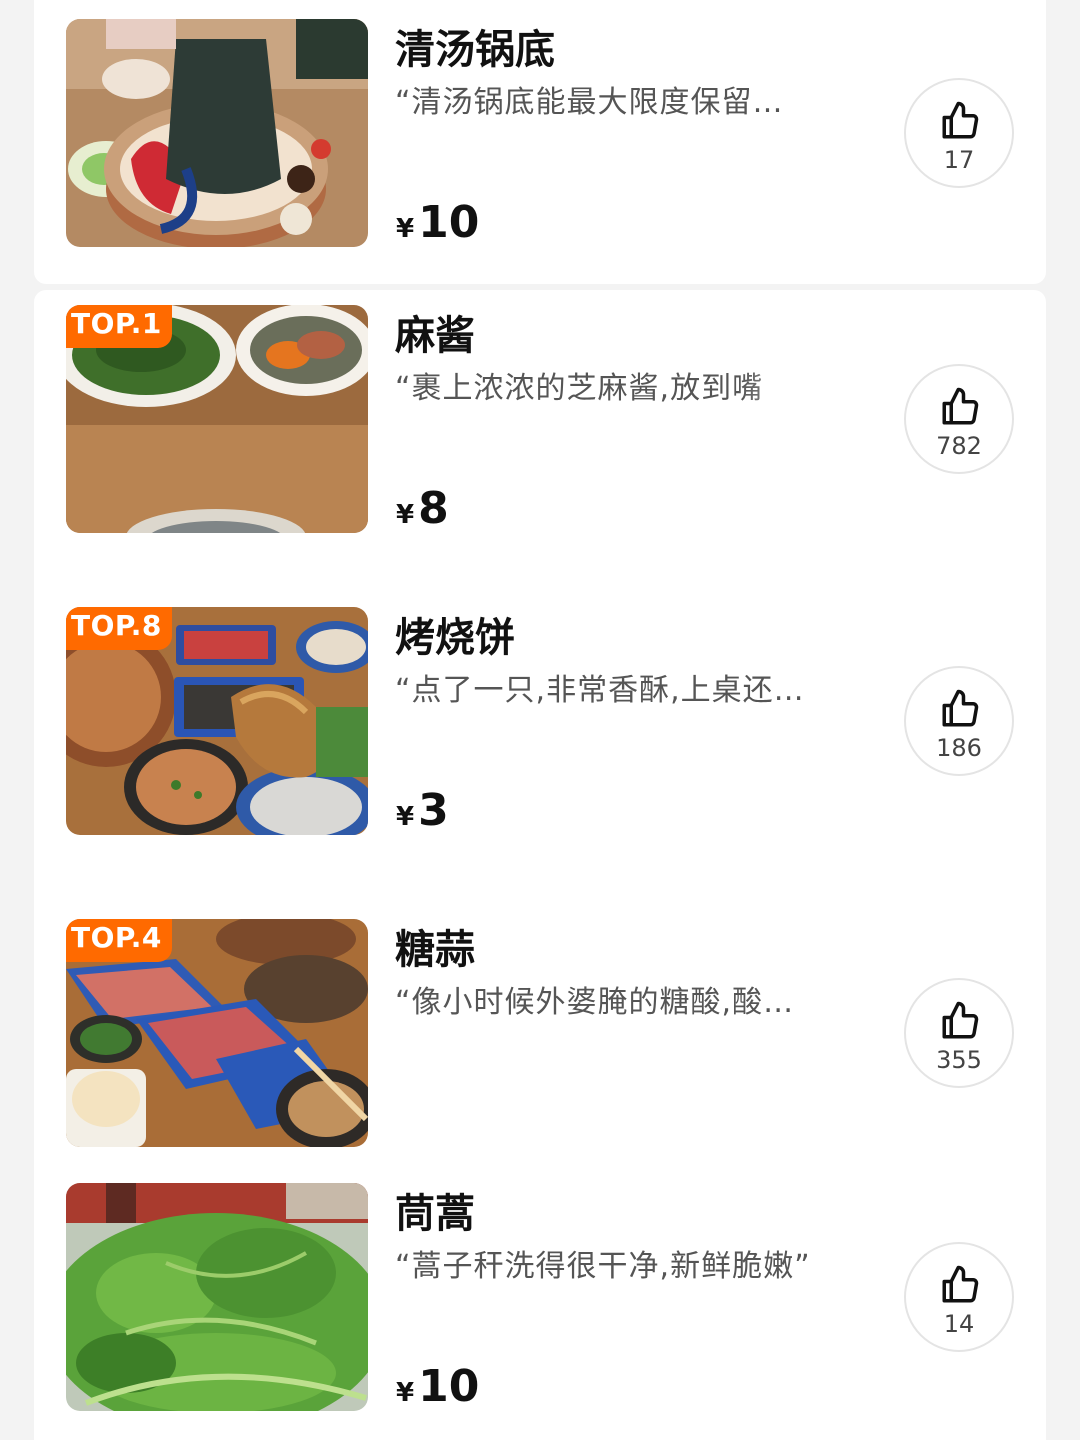 The height and width of the screenshot is (1440, 1080). I want to click on hotpot-photo, so click(217, 133).